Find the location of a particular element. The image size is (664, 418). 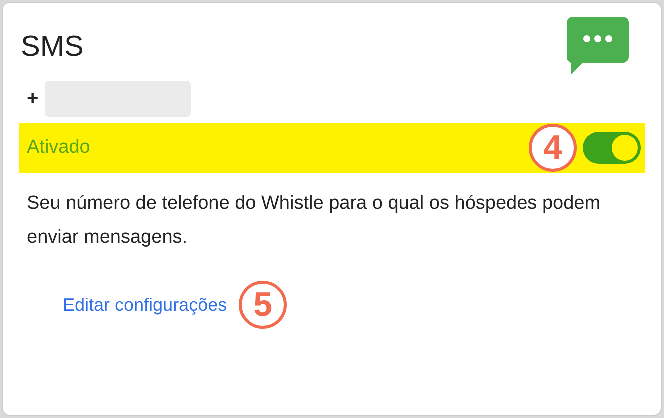

toggle-knob is located at coordinates (625, 148).